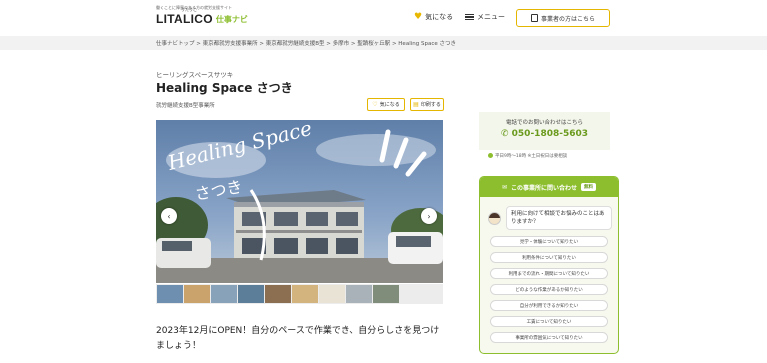 This screenshot has width=767, height=363. What do you see at coordinates (430, 105) in the screenshot?
I see `print-button-label: 印刷する` at bounding box center [430, 105].